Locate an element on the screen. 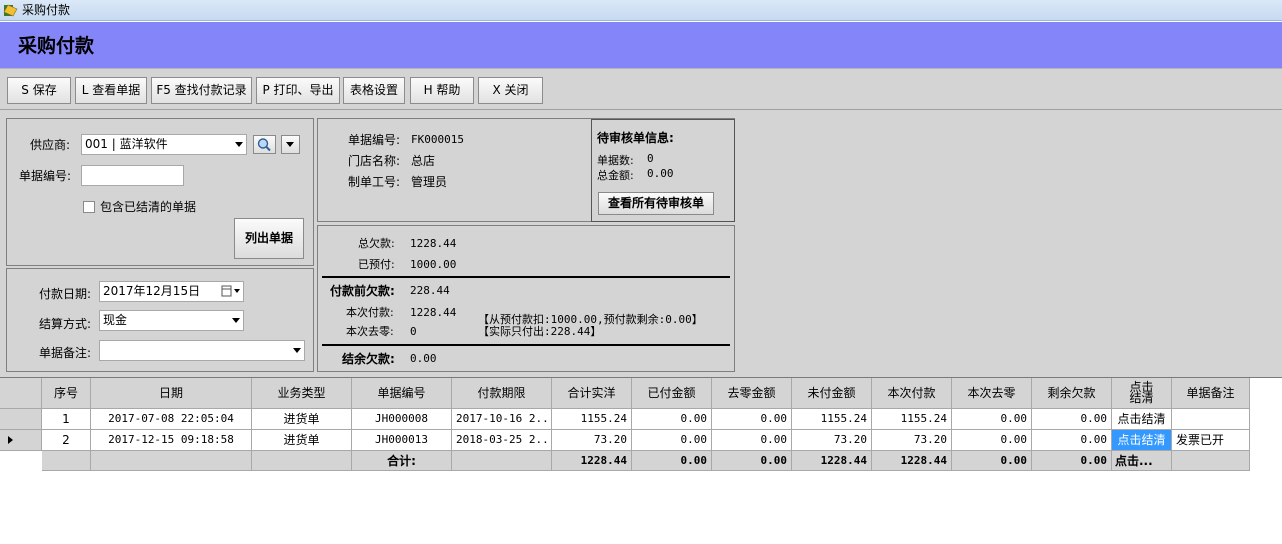 The width and height of the screenshot is (1282, 544). round-off-value: 0 is located at coordinates (413, 331).